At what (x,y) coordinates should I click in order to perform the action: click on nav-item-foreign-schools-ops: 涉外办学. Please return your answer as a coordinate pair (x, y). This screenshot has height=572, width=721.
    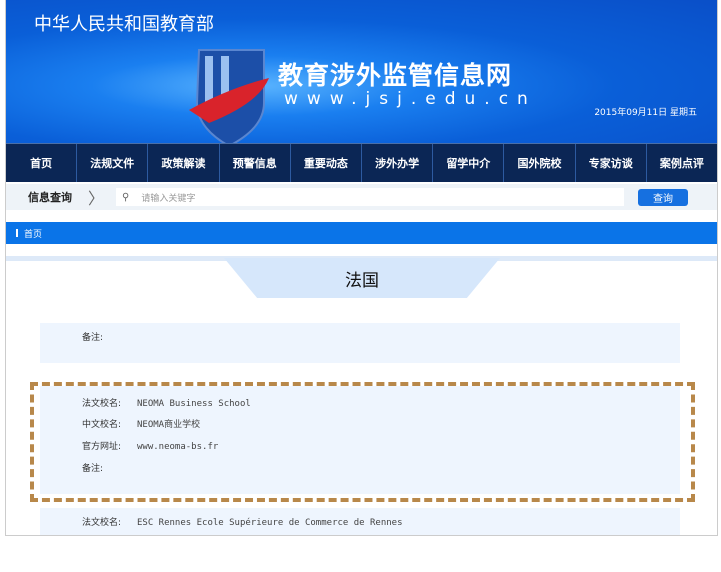
    Looking at the image, I should click on (398, 163).